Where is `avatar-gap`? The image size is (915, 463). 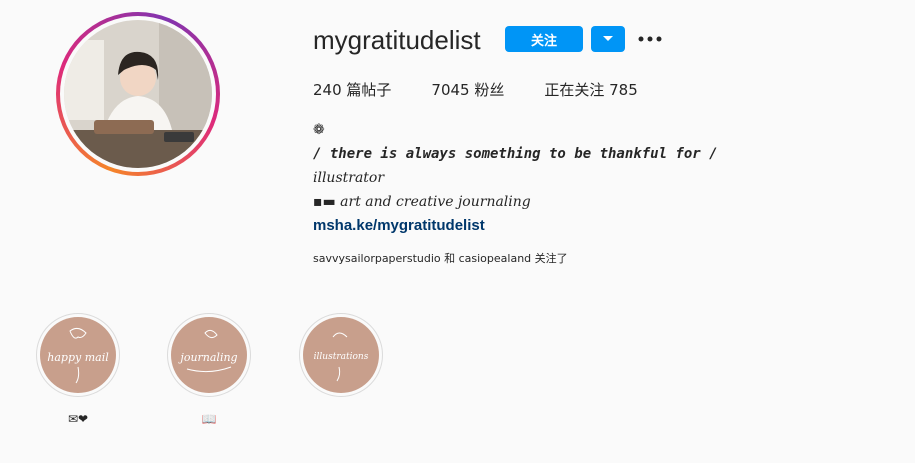 avatar-gap is located at coordinates (138, 94).